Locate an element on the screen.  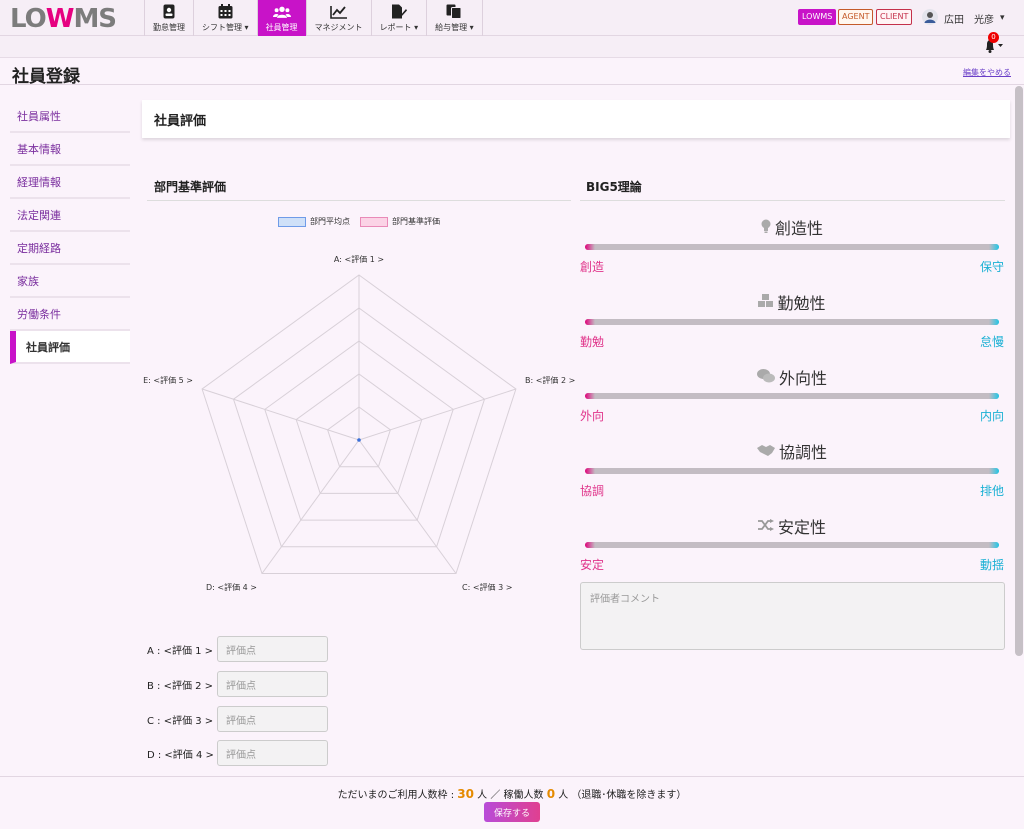
legend-swatch-dept is located at coordinates (374, 221).